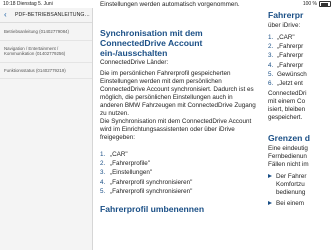  What do you see at coordinates (134, 62) in the screenshot?
I see `laender-label: ConnectedDrive Länder:` at bounding box center [134, 62].